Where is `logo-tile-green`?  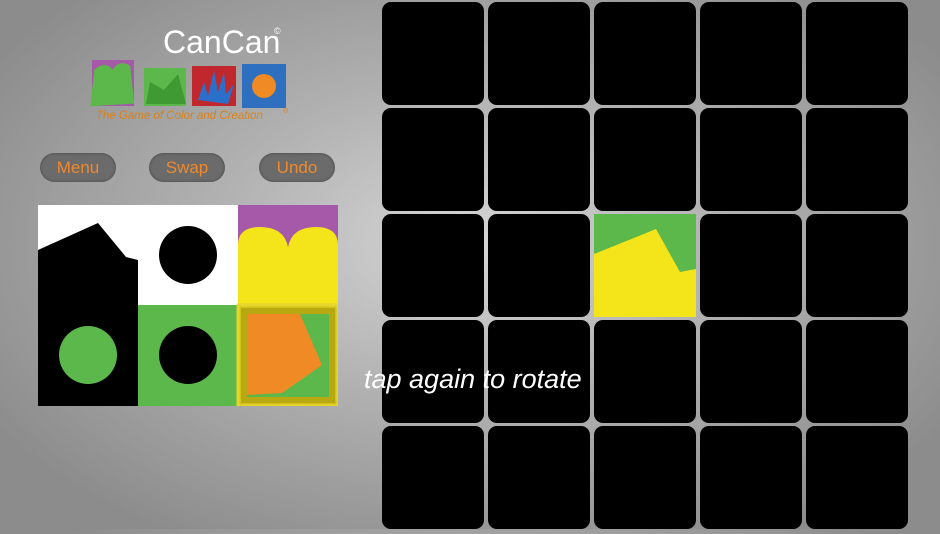
logo-tile-green is located at coordinates (165, 87).